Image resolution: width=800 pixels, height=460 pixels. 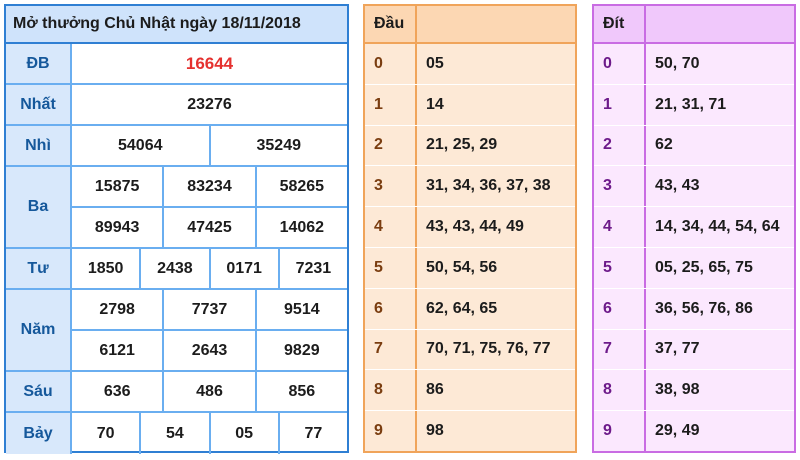 I want to click on prize-line: 1850 2438 0171 7231, so click(x=209, y=268).